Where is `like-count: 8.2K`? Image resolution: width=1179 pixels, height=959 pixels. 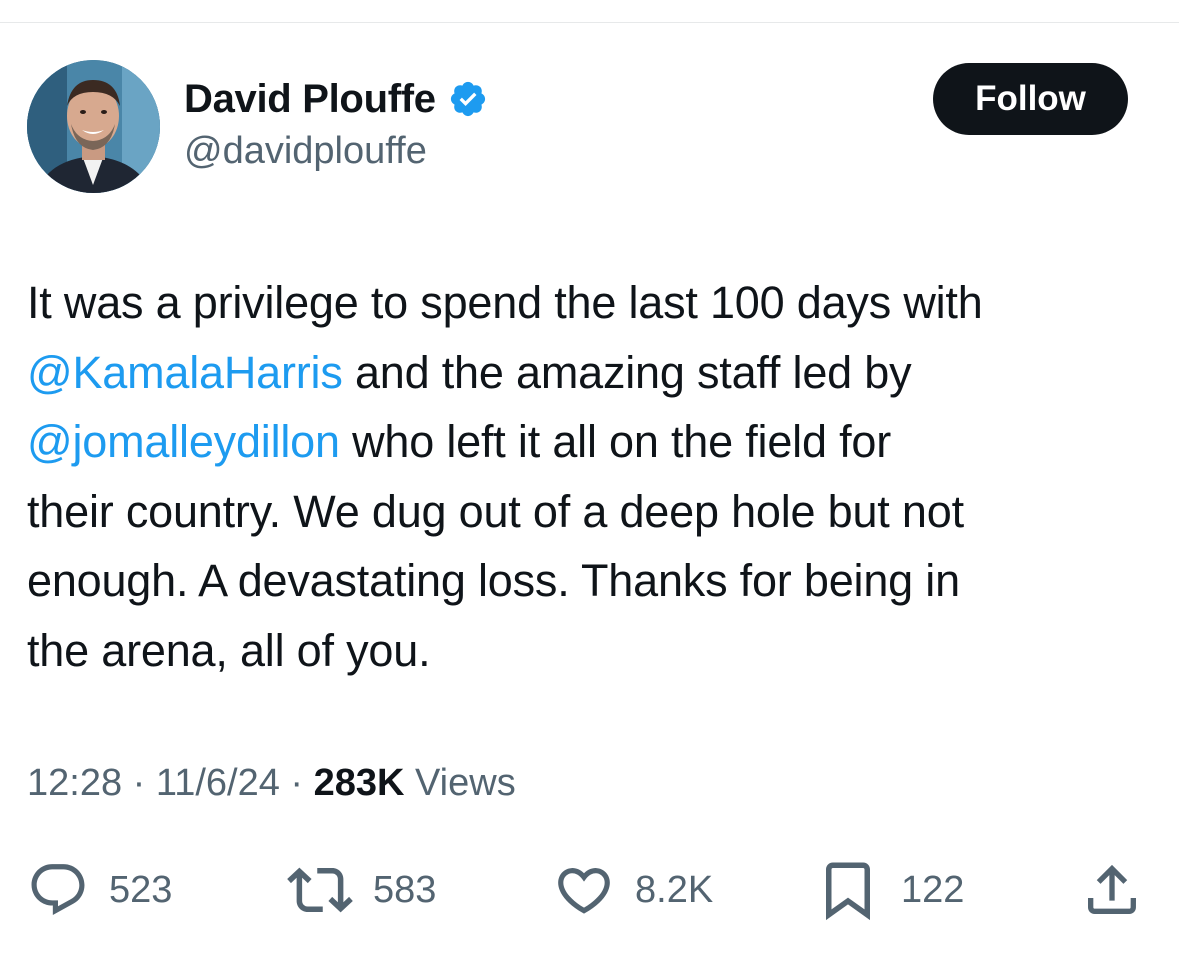
like-count: 8.2K is located at coordinates (674, 889).